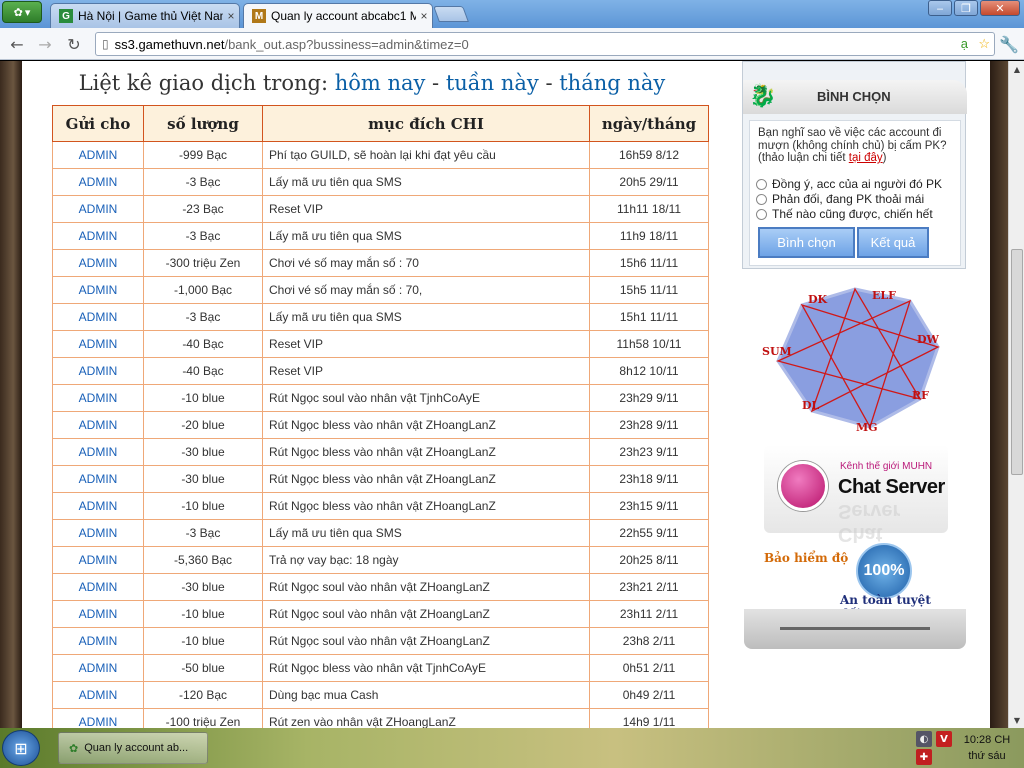 The image size is (1024, 768). I want to click on filter-today-link: hôm nay, so click(380, 83).